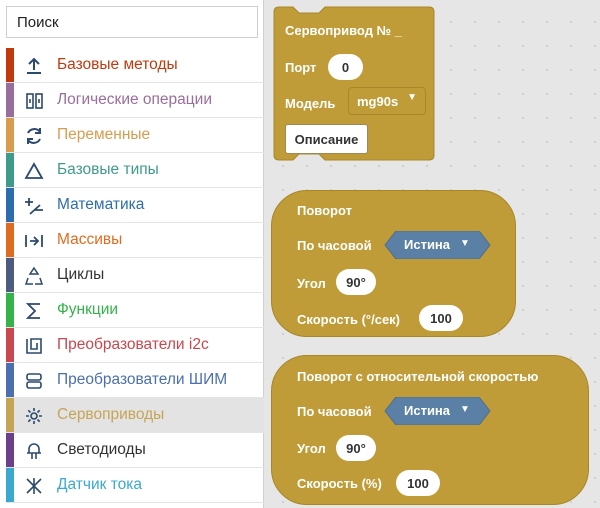  Describe the element at coordinates (101, 204) in the screenshot. I see `category-label: Математика` at that location.